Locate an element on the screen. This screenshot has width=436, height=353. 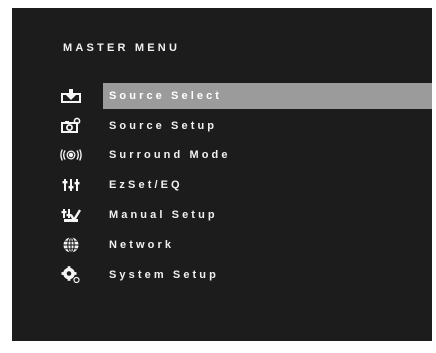
menu-item-surround-mode: Surround Mode is located at coordinates (222, 156).